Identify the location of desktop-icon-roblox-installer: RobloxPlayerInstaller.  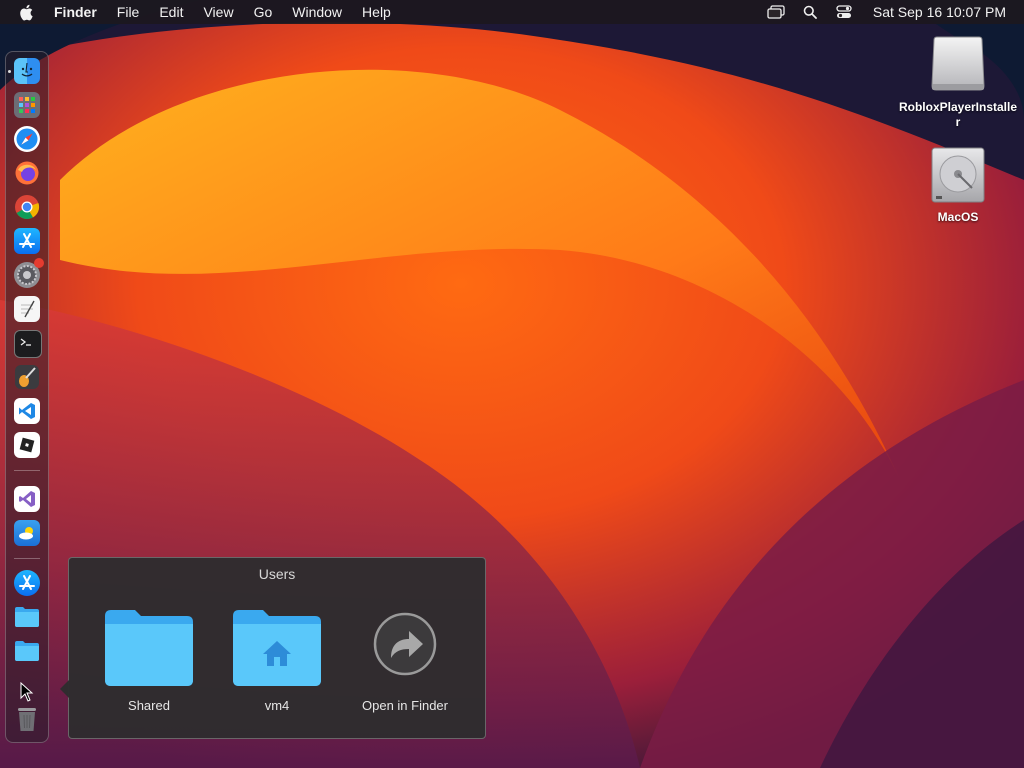
(958, 83).